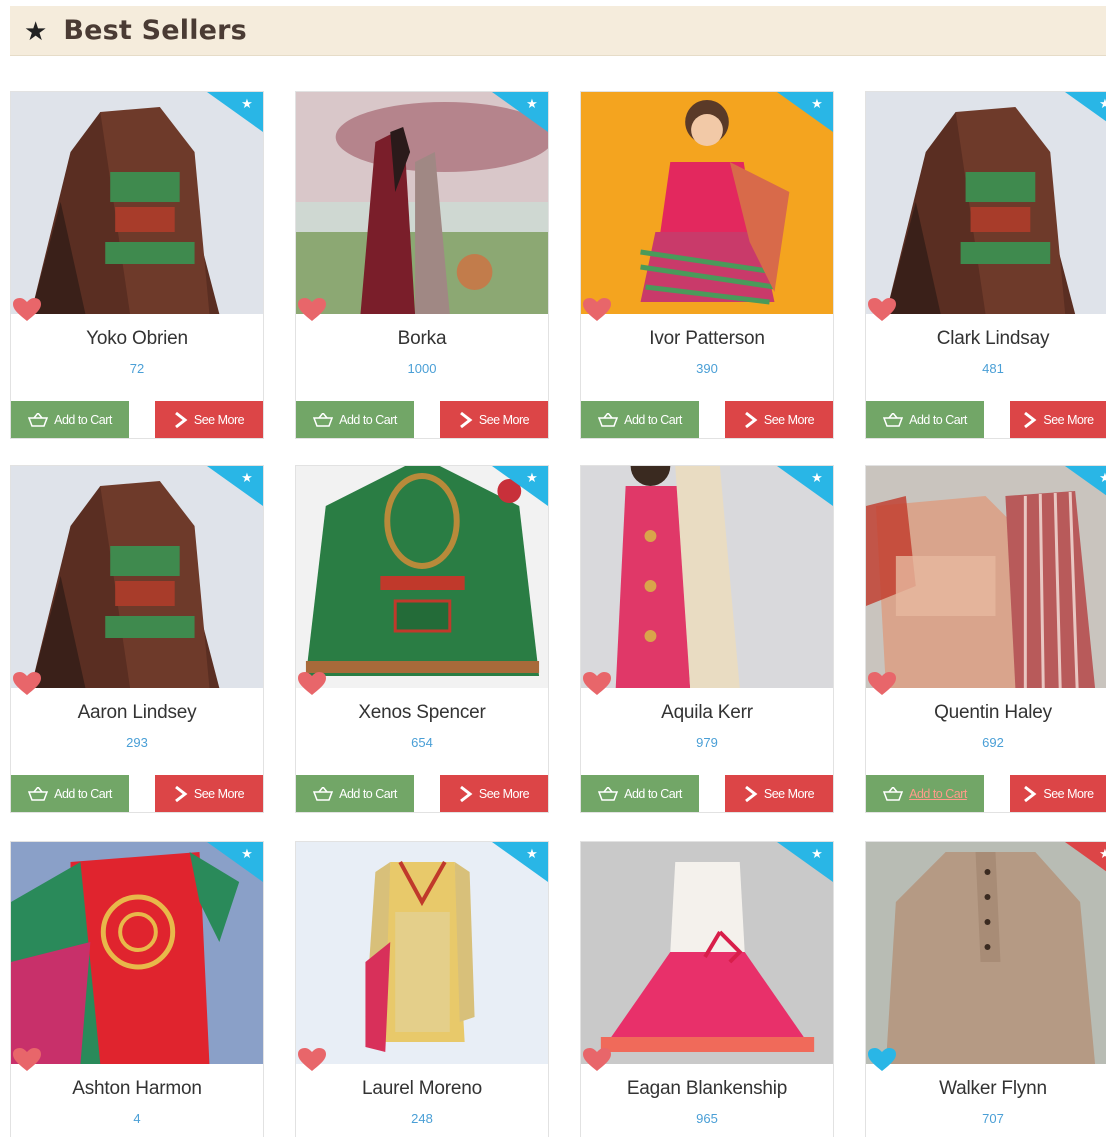  Describe the element at coordinates (422, 1118) in the screenshot. I see `product-price: 248` at that location.